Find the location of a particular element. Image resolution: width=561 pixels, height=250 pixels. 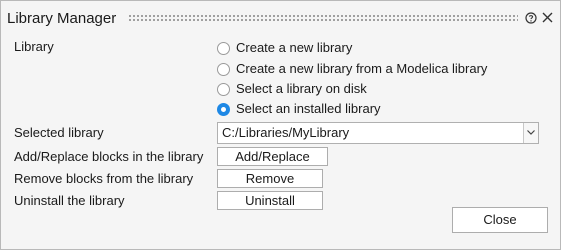

selected-library-label: Selected library is located at coordinates (59, 132).